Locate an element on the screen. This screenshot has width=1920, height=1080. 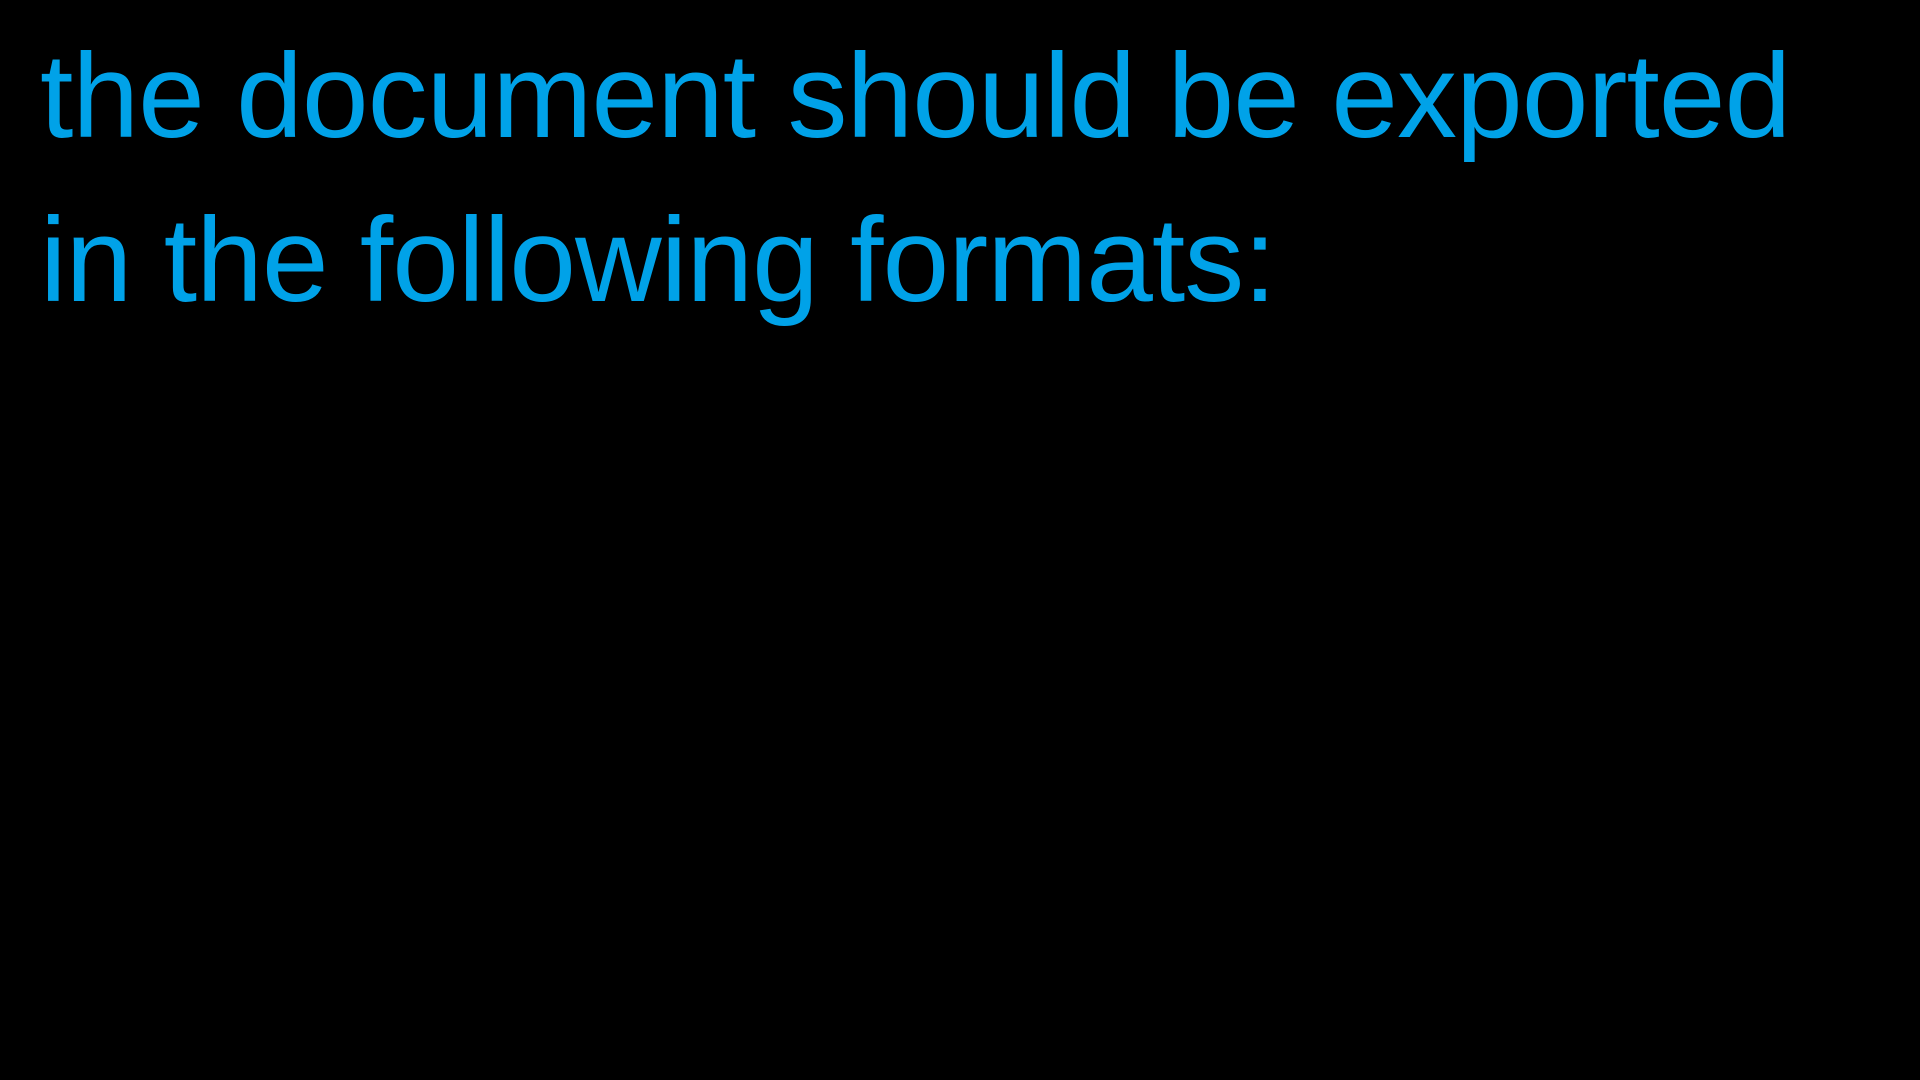
text-line-2: in the following formats: is located at coordinates (658, 260).